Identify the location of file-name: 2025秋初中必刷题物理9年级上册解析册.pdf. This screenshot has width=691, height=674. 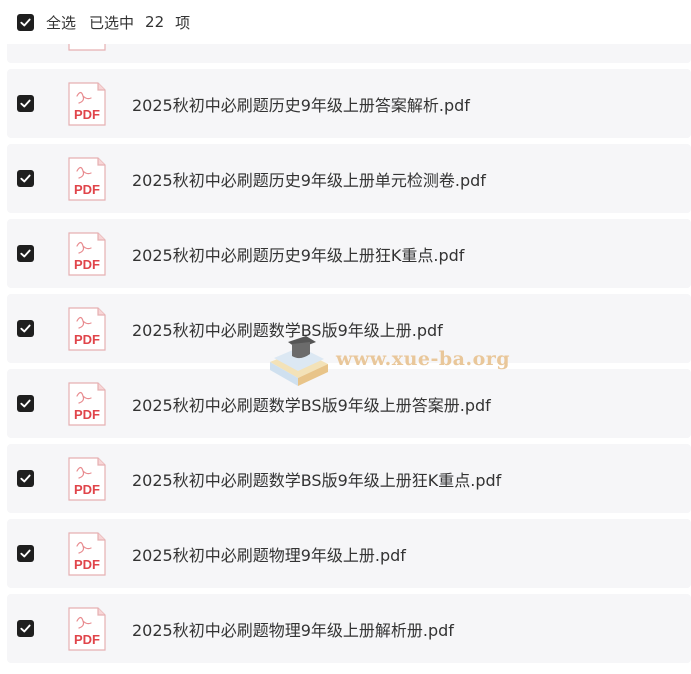
(293, 629).